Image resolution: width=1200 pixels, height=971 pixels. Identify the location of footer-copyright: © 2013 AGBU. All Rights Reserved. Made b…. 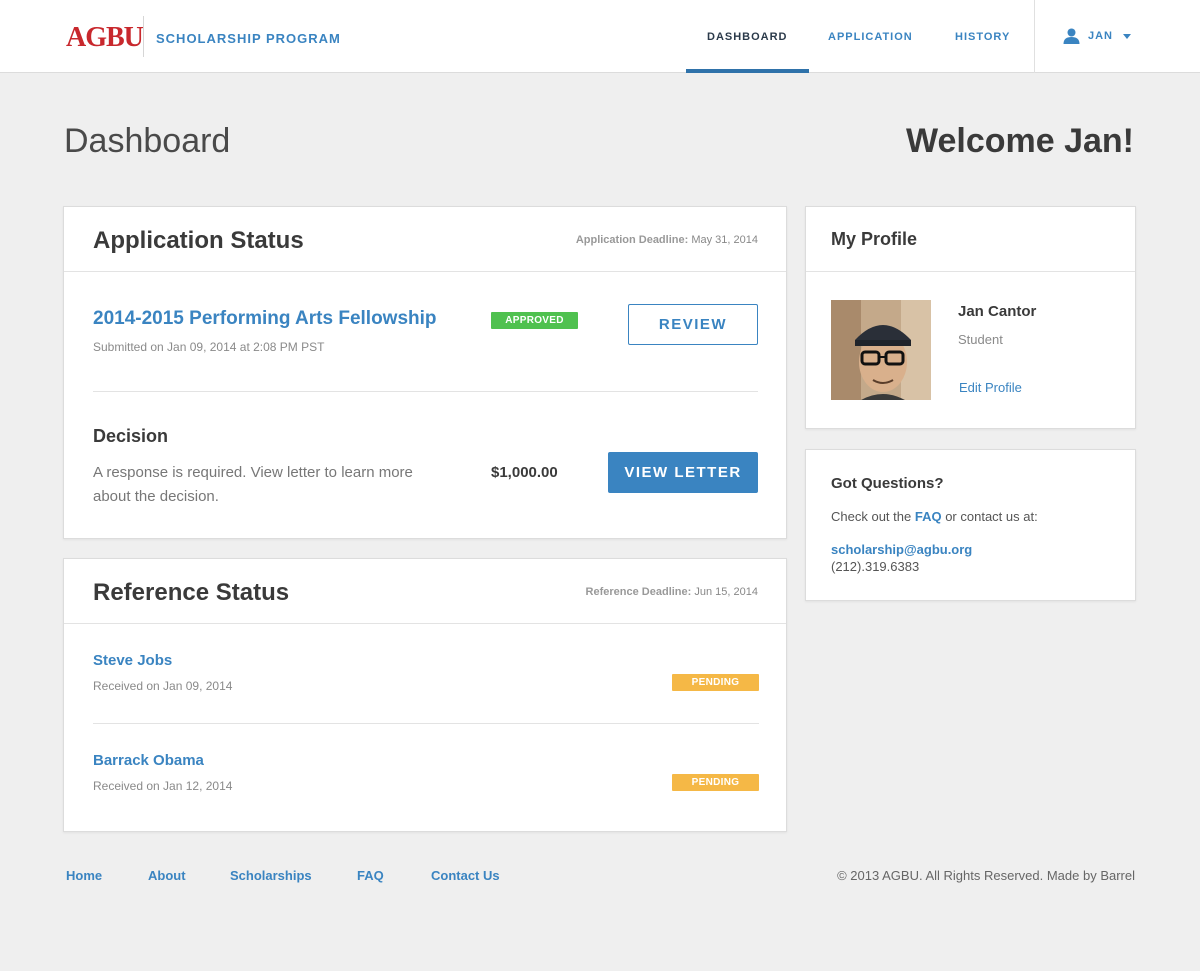
(986, 875).